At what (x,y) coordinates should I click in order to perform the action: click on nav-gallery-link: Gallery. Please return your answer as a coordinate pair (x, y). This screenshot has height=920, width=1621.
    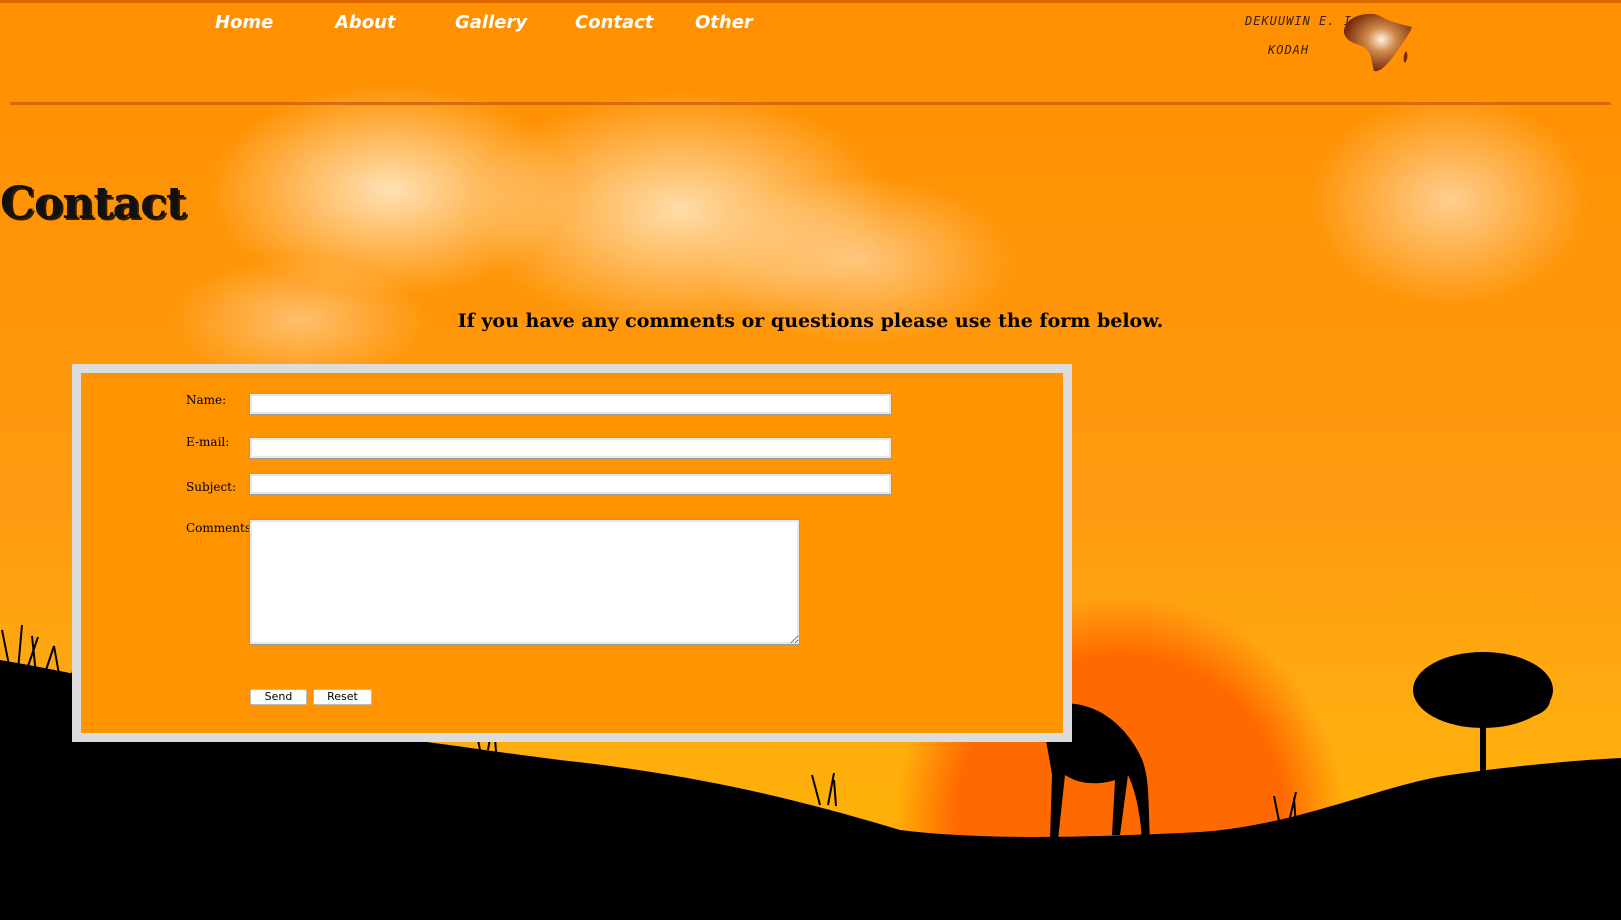
    Looking at the image, I should click on (491, 22).